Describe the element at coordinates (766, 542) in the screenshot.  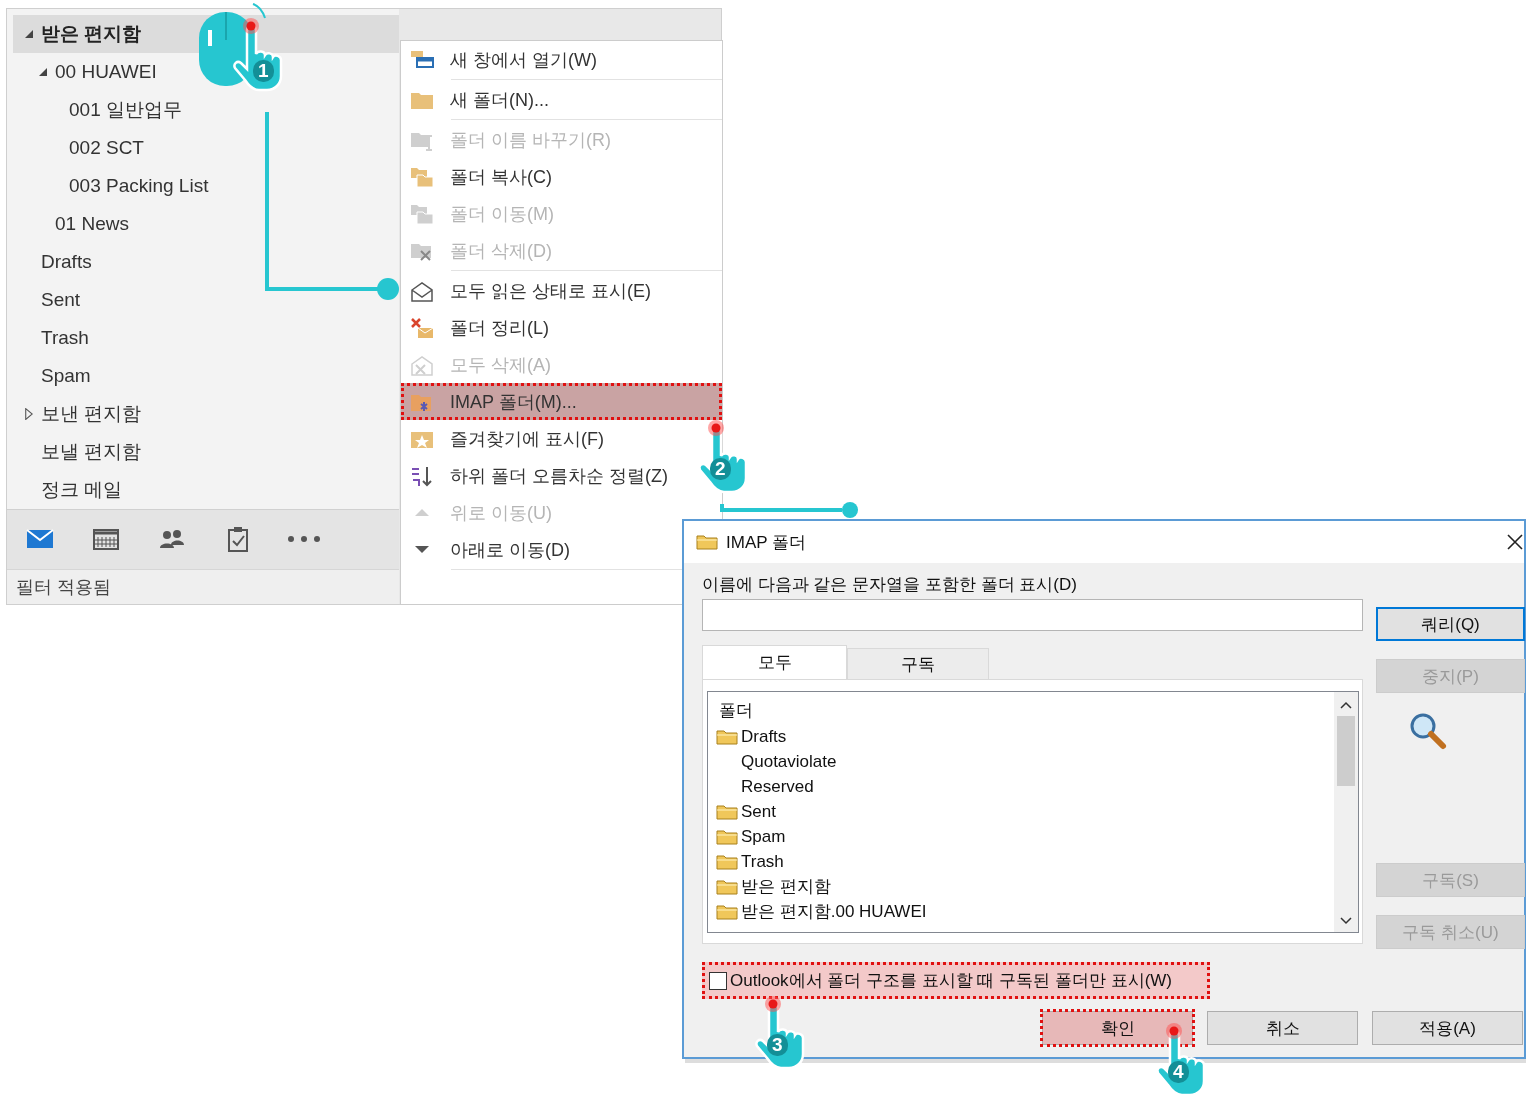
I see `dialog-title: IMAP 폴더` at that location.